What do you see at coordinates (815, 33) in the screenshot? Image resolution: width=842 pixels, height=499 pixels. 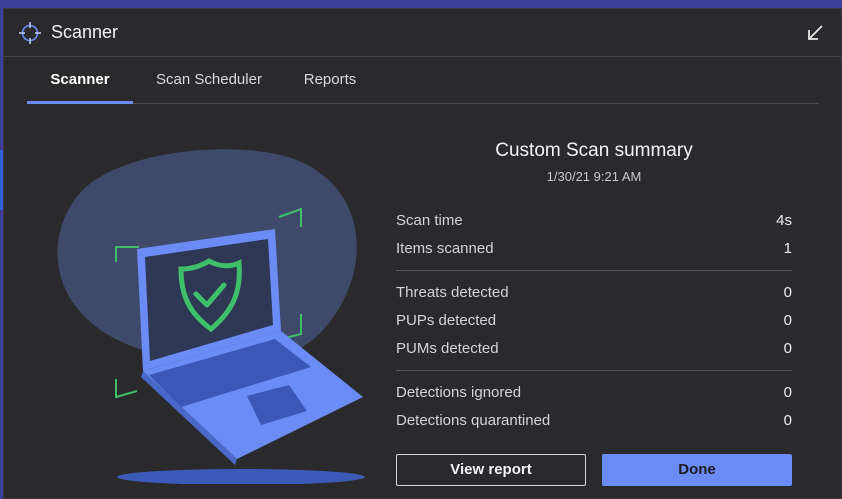 I see `collapse-arrow-icon` at bounding box center [815, 33].